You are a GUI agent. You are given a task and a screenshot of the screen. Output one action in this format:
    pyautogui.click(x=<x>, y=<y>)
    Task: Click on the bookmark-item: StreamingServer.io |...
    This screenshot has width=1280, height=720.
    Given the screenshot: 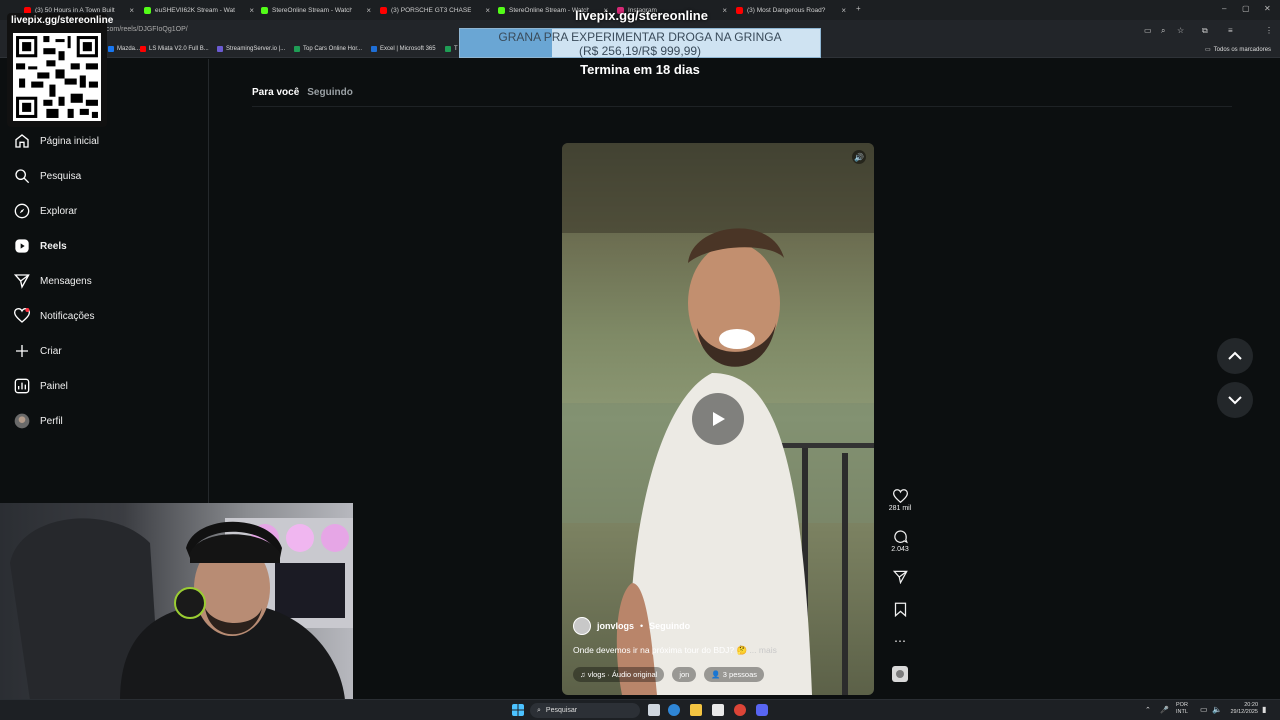 What is the action you would take?
    pyautogui.click(x=251, y=49)
    